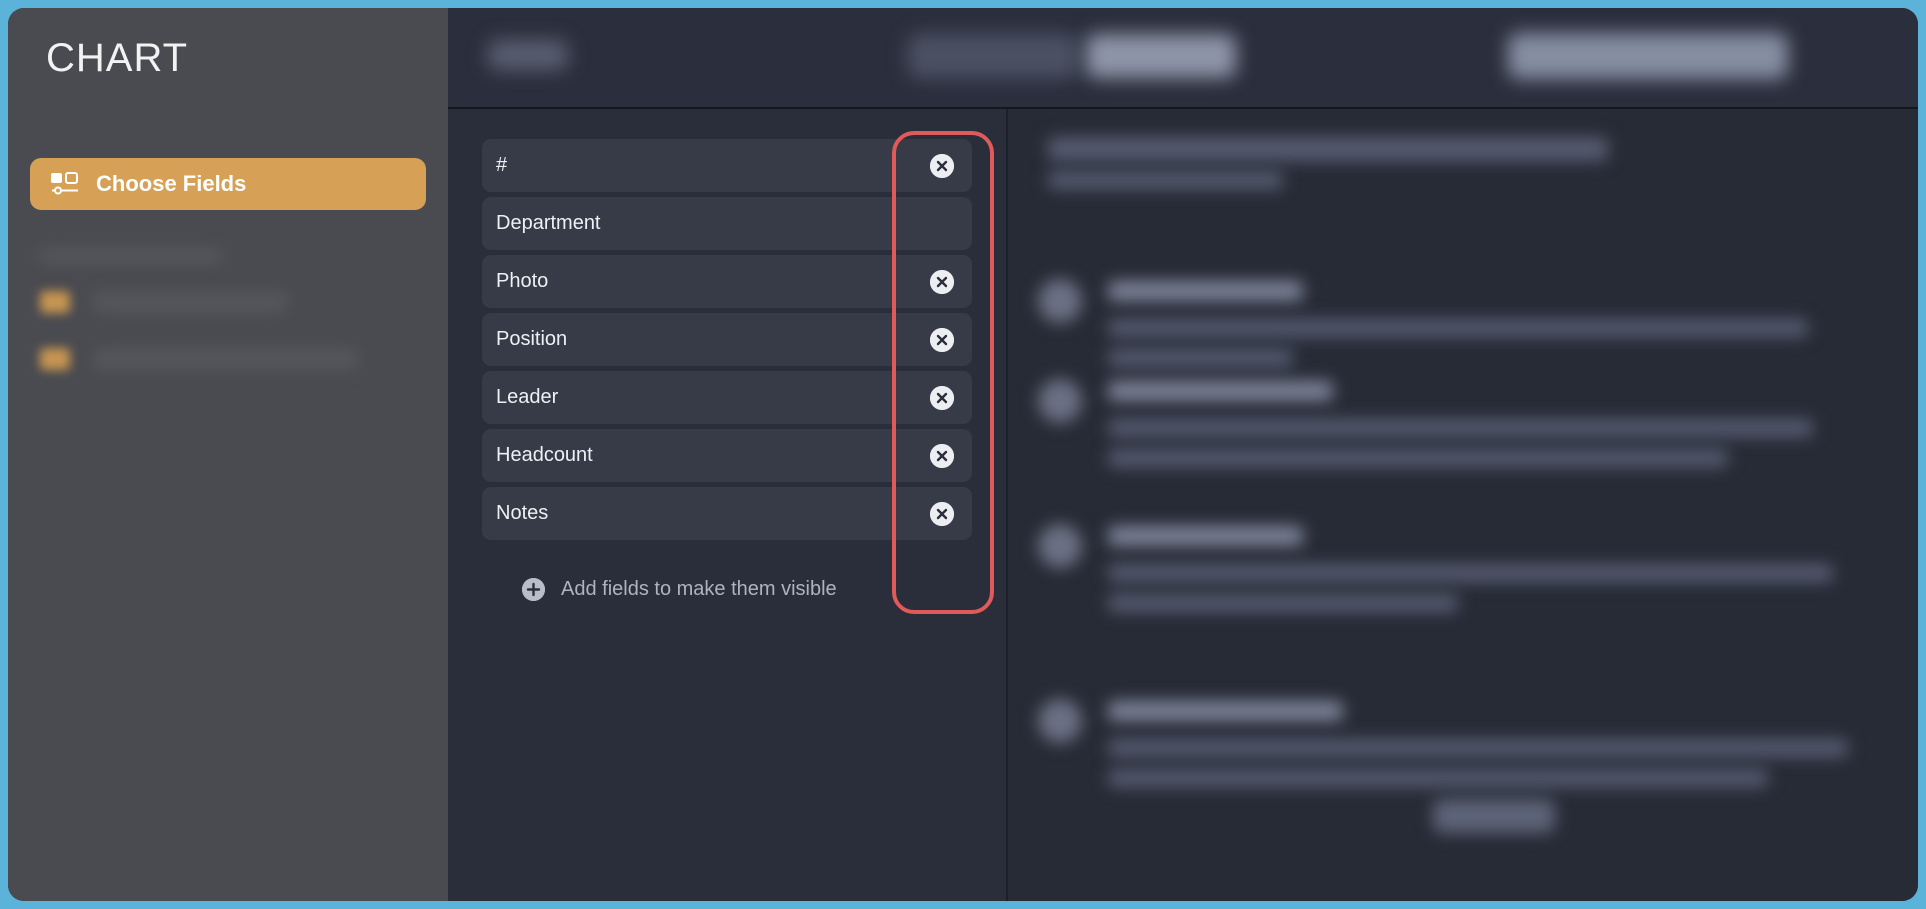 The width and height of the screenshot is (1926, 909). I want to click on field-row: Department, so click(727, 223).